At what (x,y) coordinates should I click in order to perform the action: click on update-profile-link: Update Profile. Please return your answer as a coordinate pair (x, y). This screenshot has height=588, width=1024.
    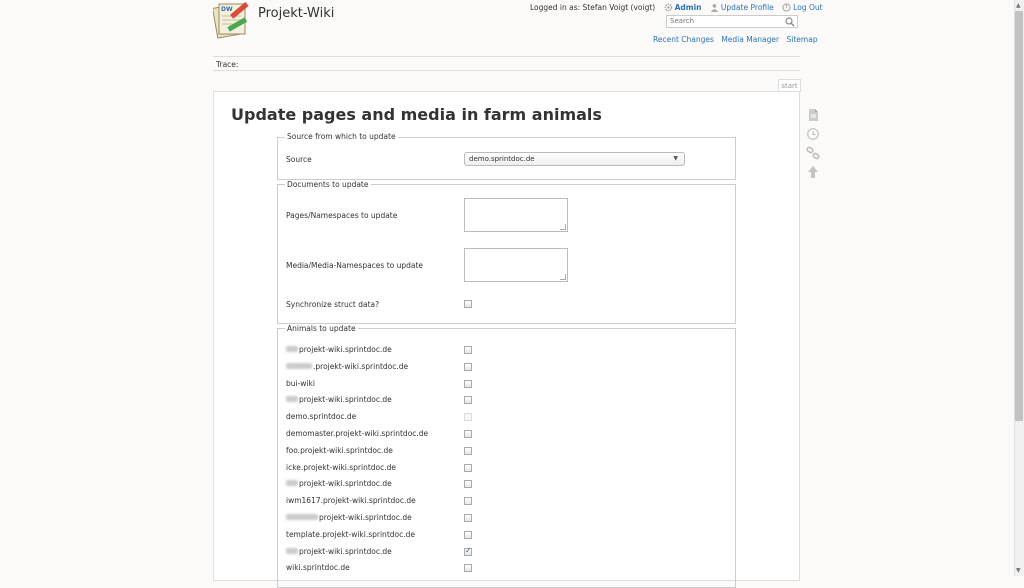
    Looking at the image, I should click on (743, 7).